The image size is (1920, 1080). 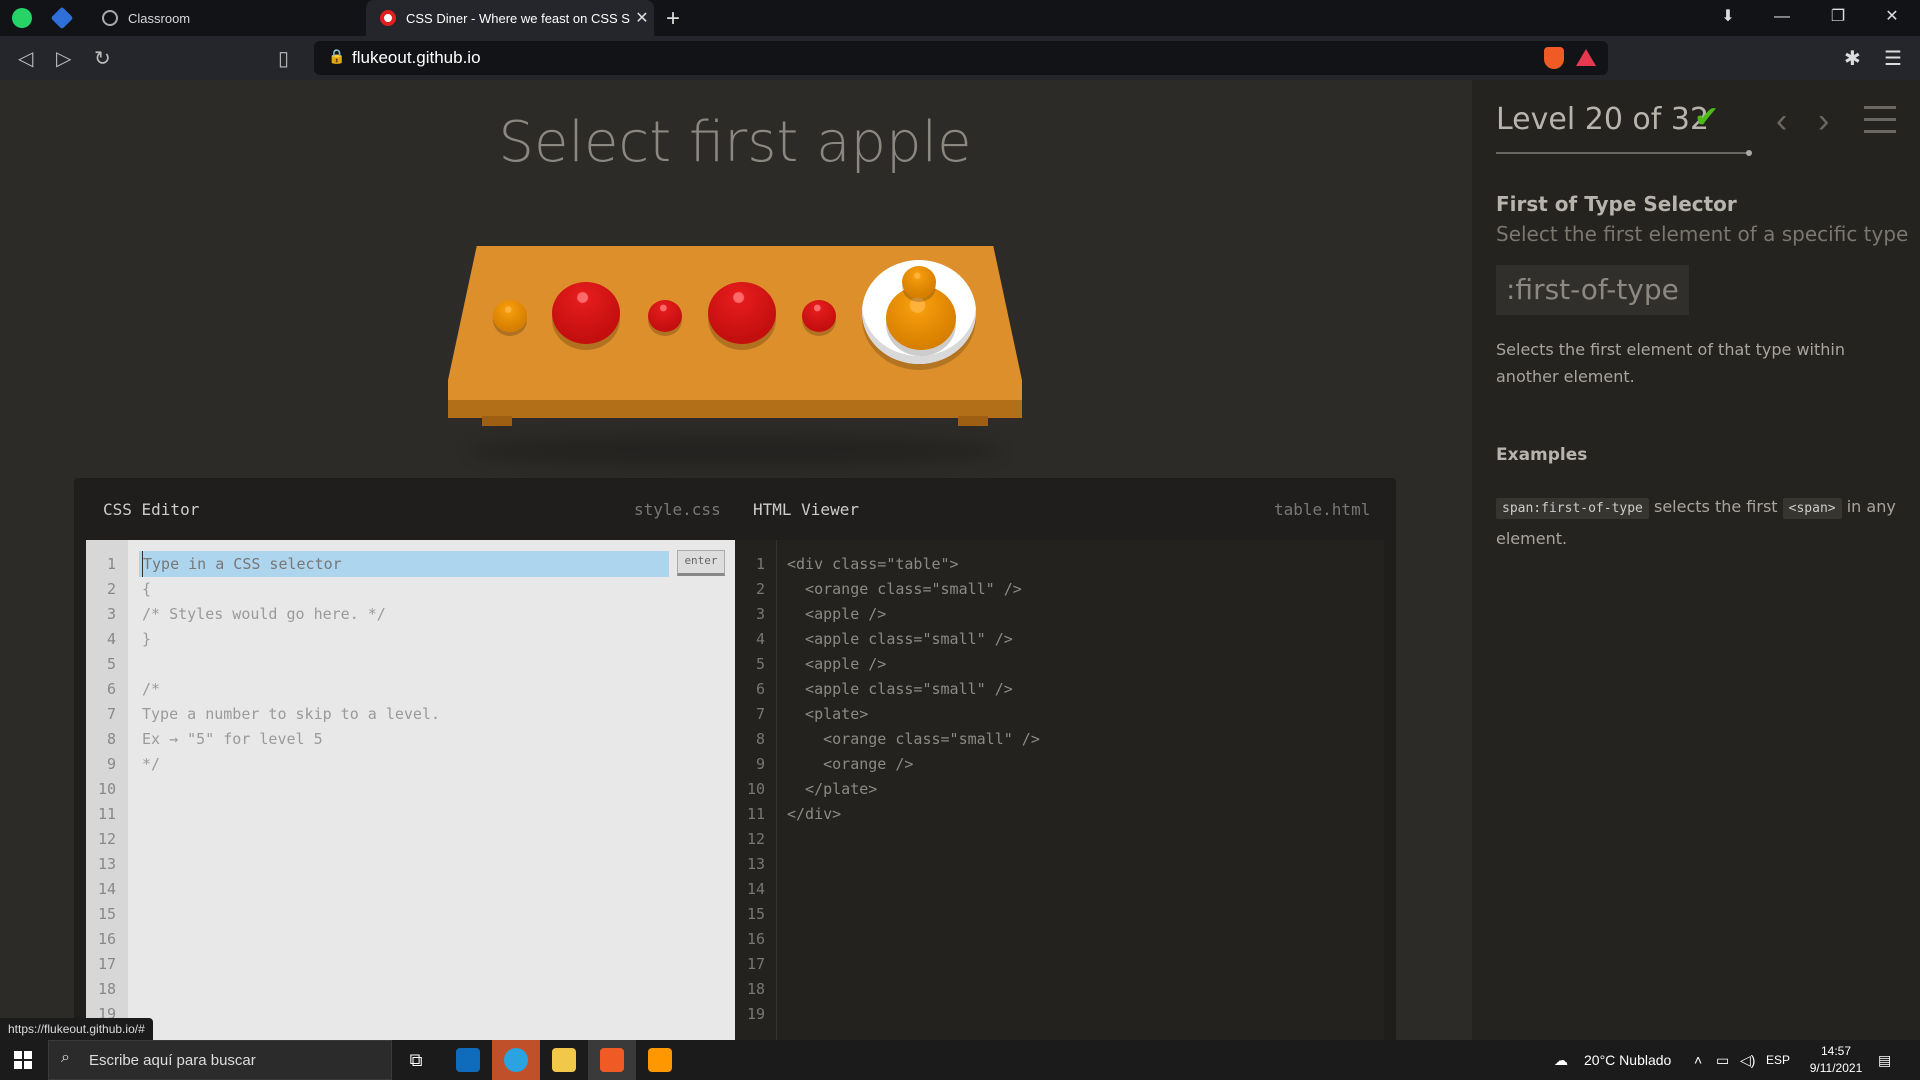 I want to click on code-line: Ex → "5" for level 5, so click(x=232, y=739).